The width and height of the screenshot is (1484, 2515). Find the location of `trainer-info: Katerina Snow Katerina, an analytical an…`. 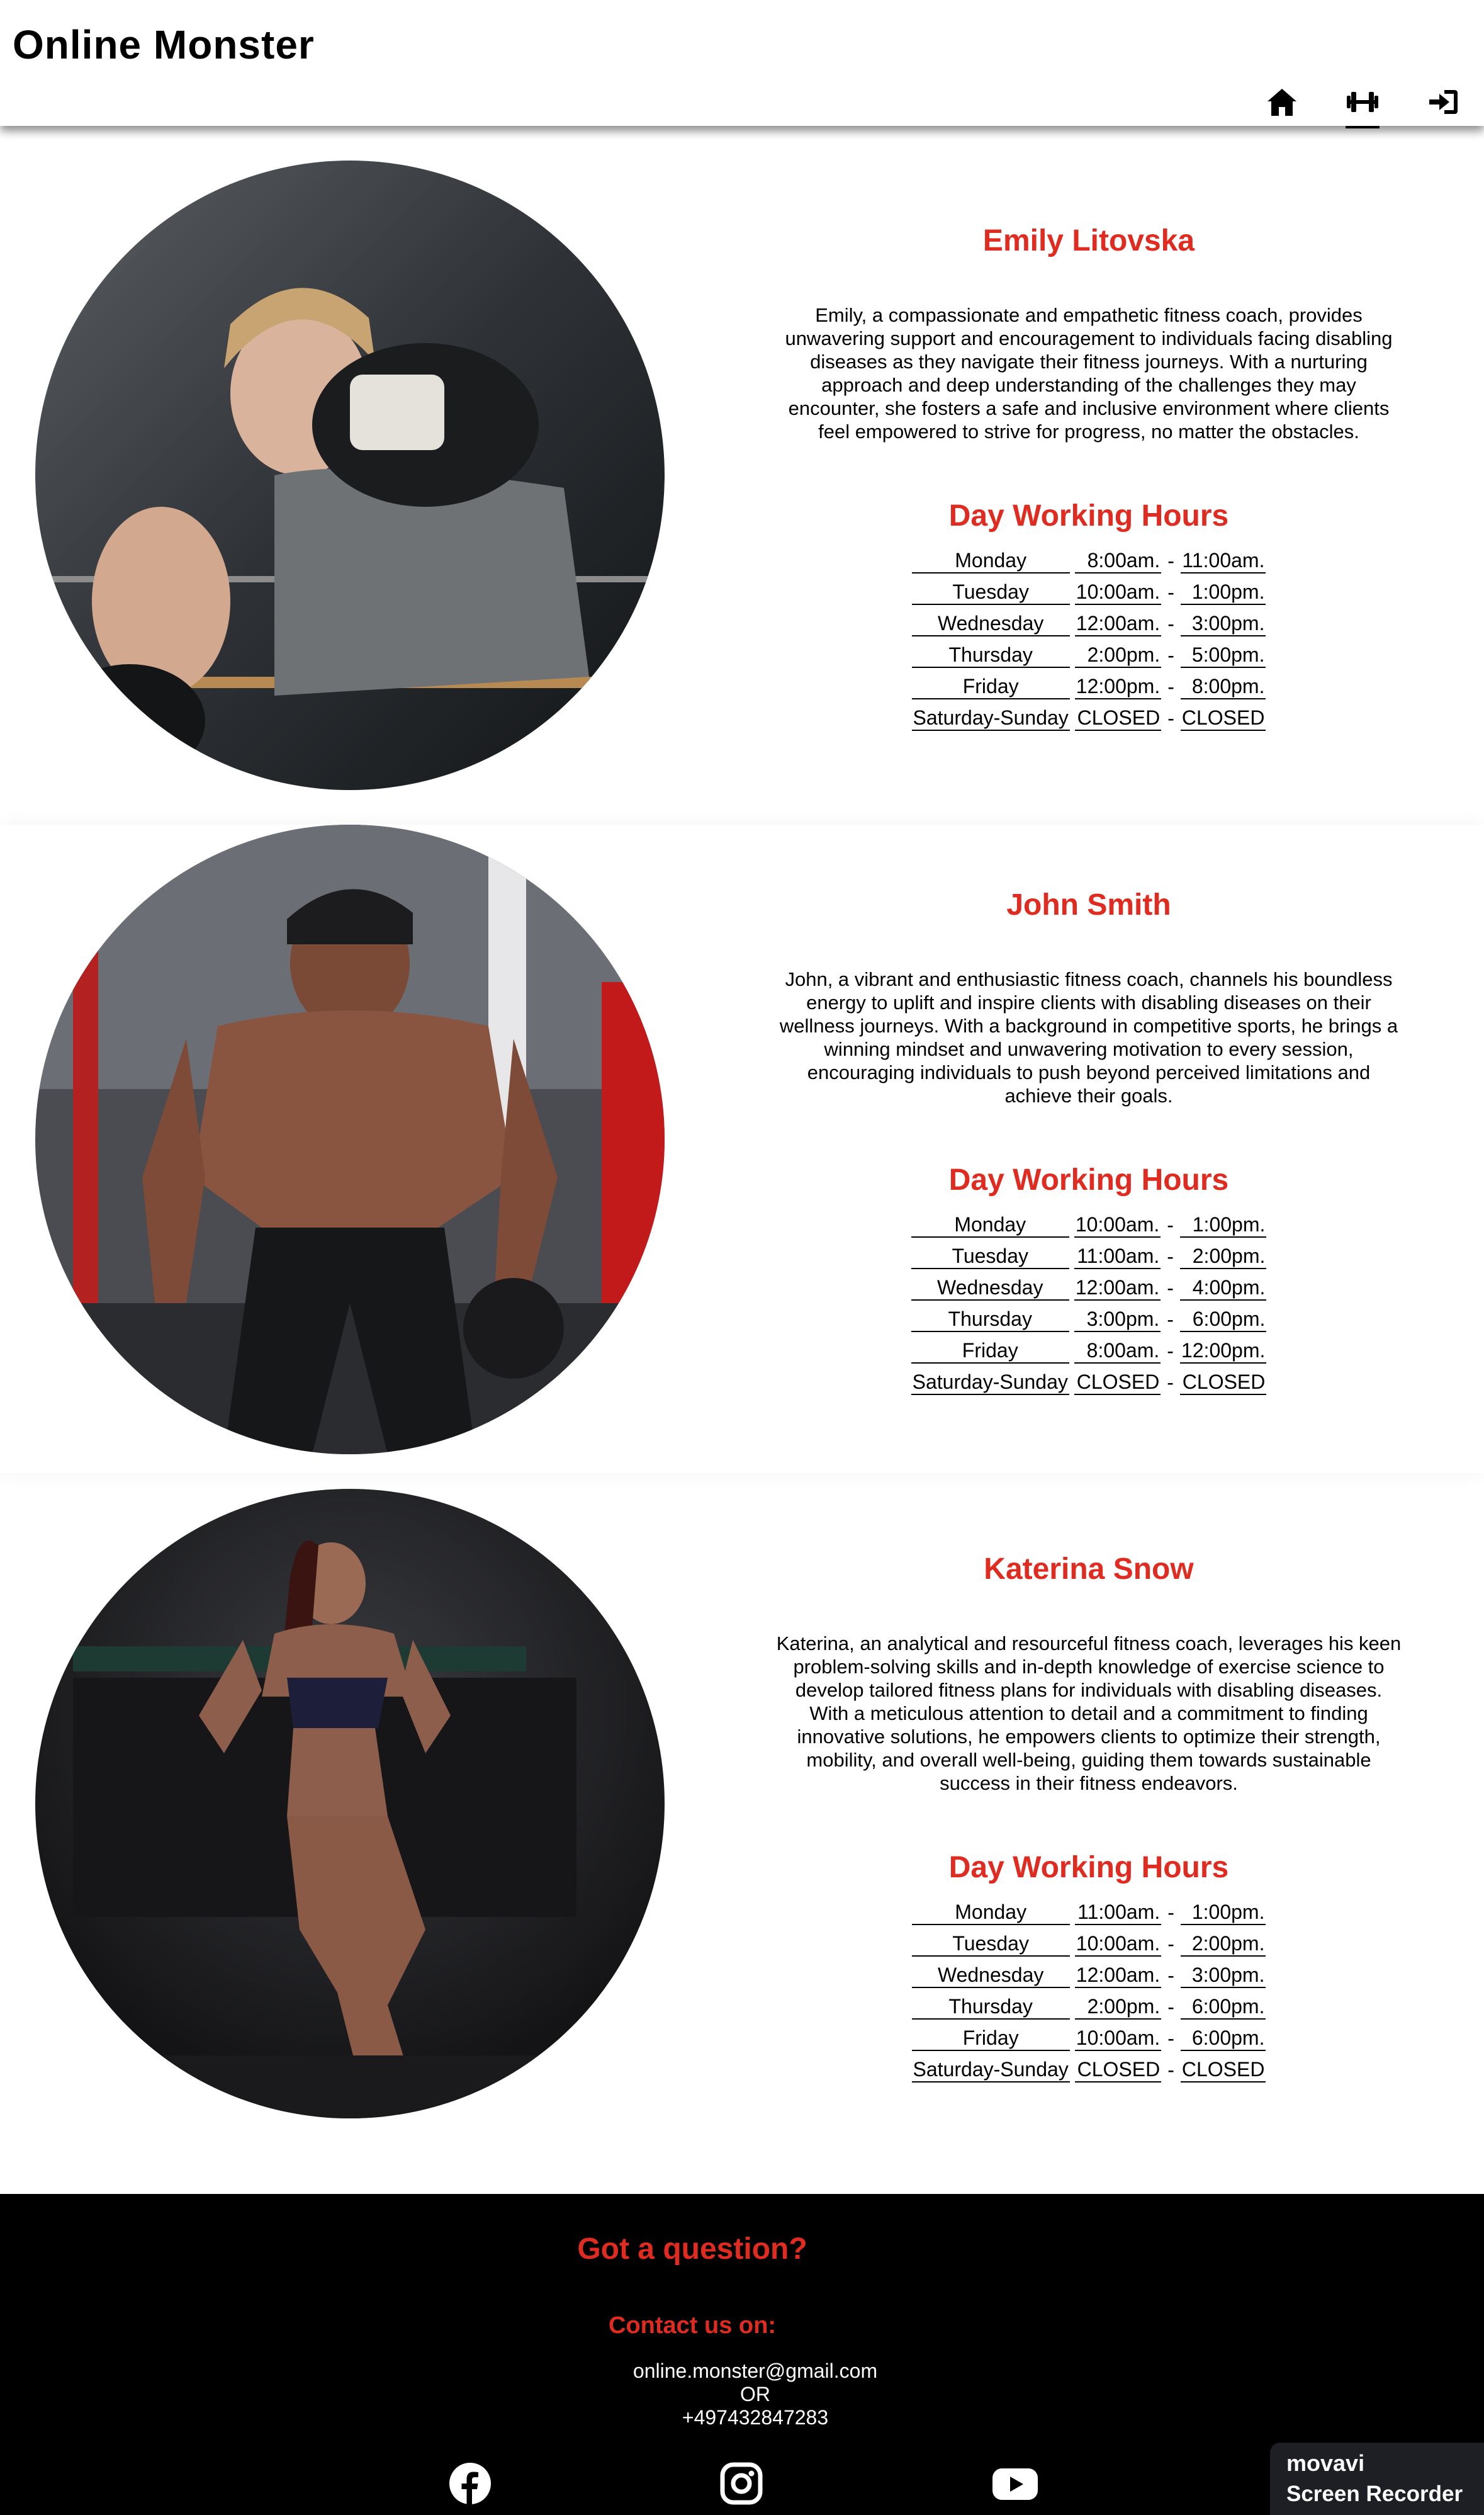

trainer-info: Katerina Snow Katerina, an analytical an… is located at coordinates (1088, 1821).